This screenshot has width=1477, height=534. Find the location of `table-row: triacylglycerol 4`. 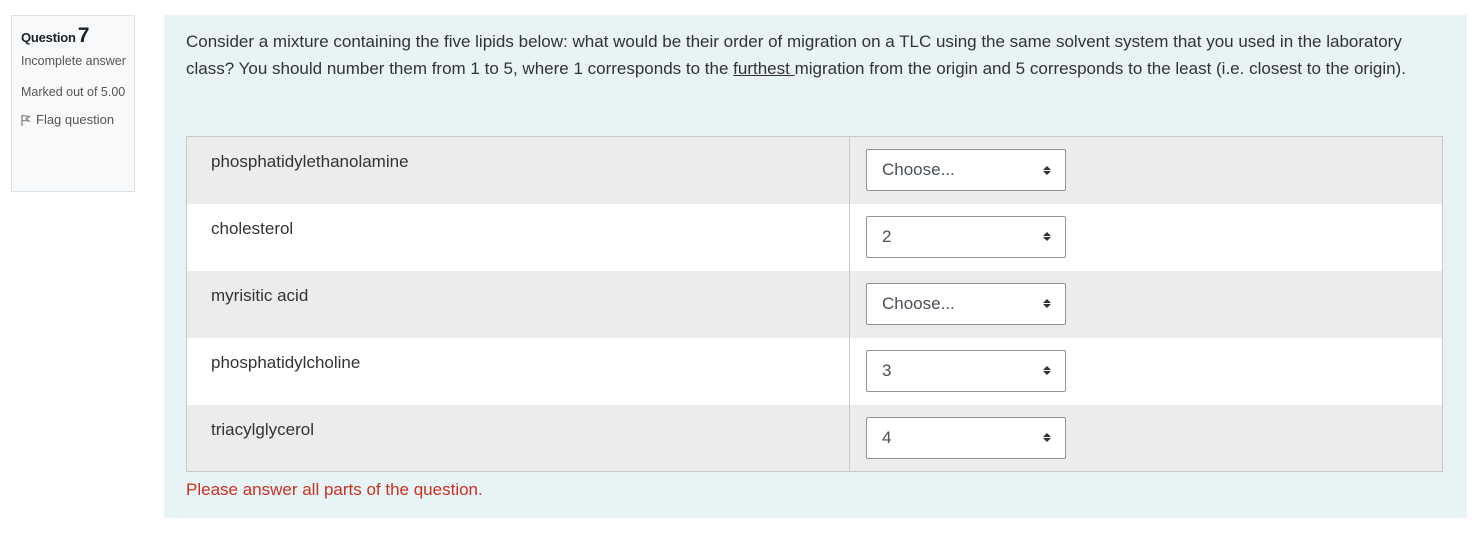

table-row: triacylglycerol 4 is located at coordinates (814, 438).